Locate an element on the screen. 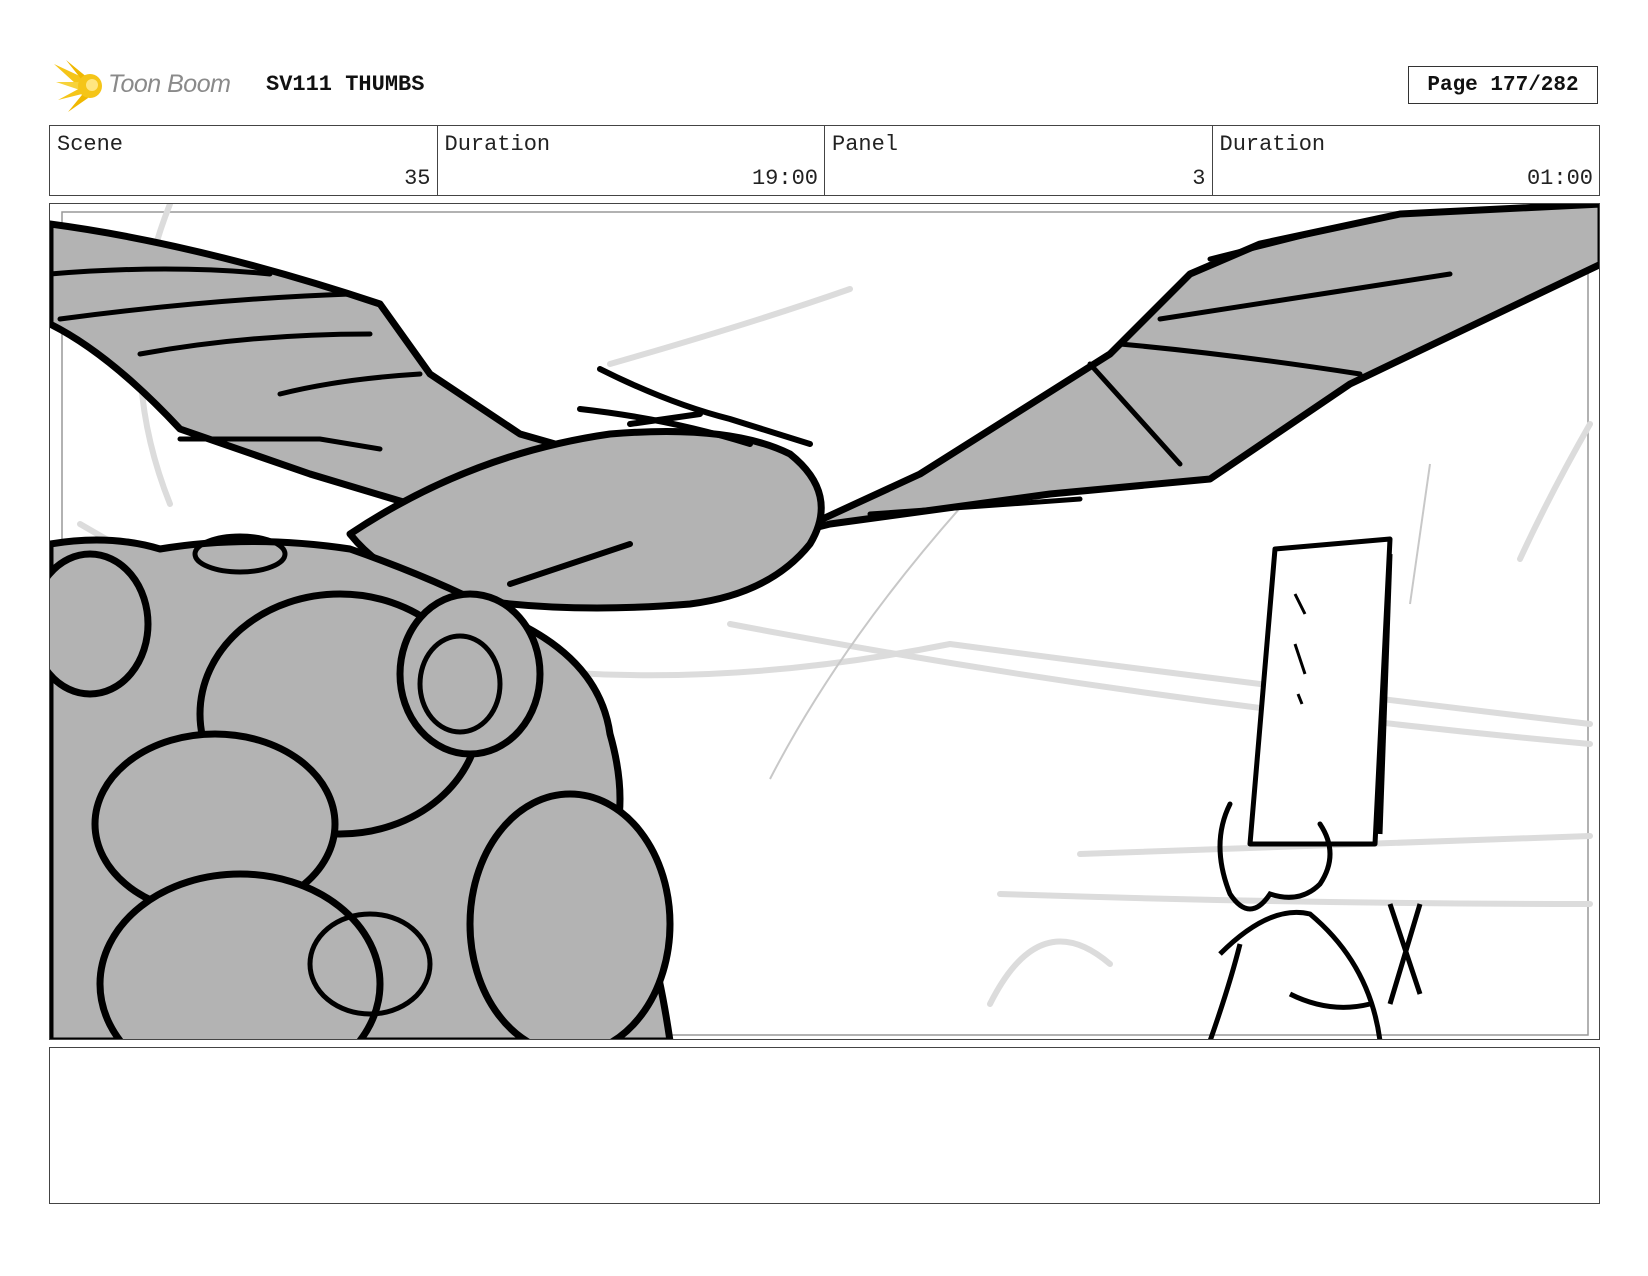  toon-boom-logo: Toon Boom is located at coordinates (154, 86).